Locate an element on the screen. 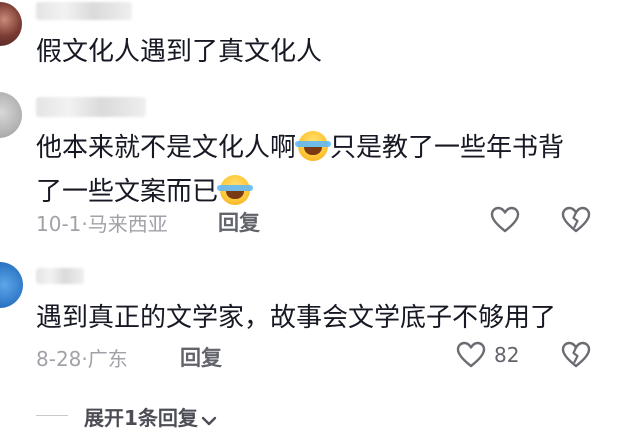 Image resolution: width=630 pixels, height=432 pixels. expand-replies-button: 展开1条回复 is located at coordinates (150, 417).